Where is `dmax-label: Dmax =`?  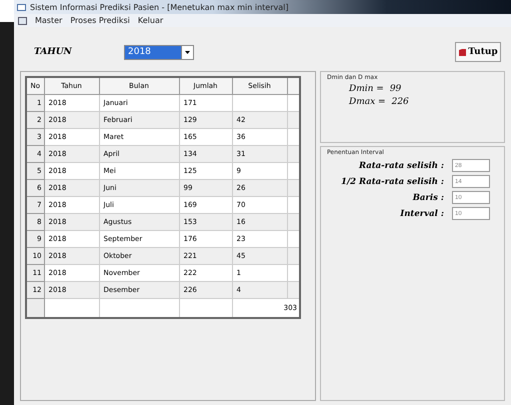 dmax-label: Dmax = is located at coordinates (367, 102).